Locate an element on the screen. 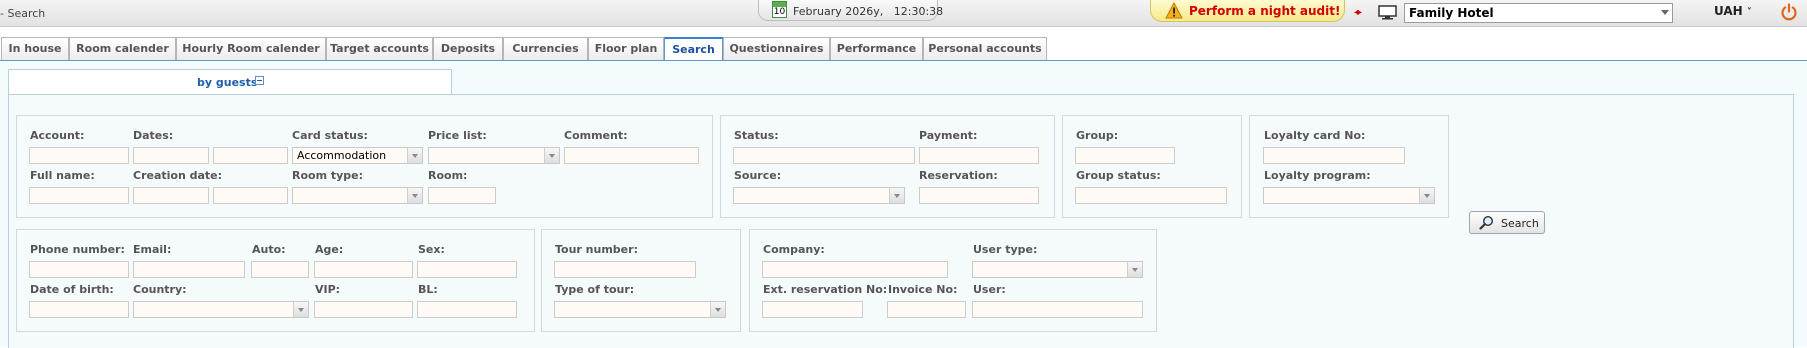  tab-hourly-room-calender: Hourly Room calender is located at coordinates (251, 49).